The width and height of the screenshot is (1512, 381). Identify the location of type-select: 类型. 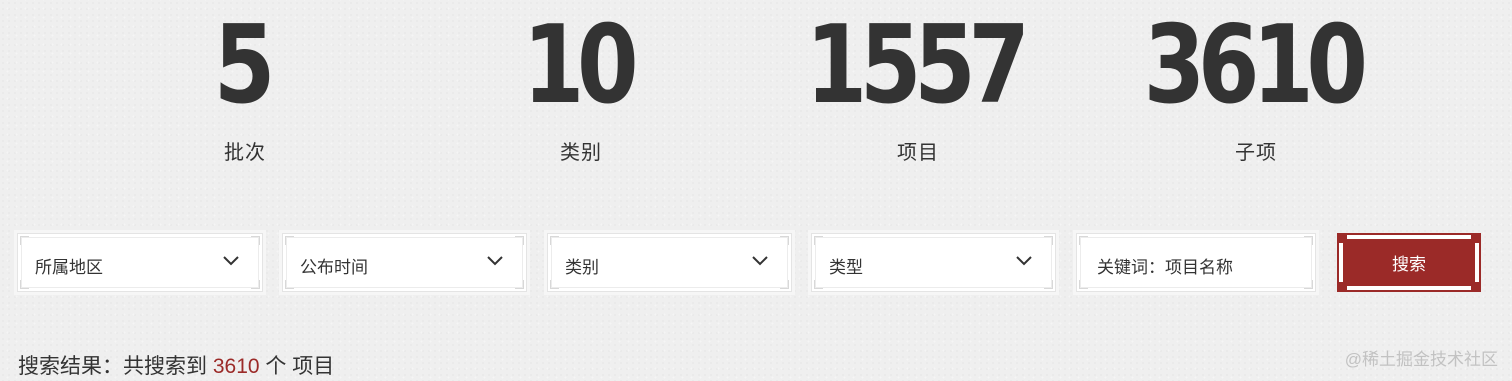
(933, 262).